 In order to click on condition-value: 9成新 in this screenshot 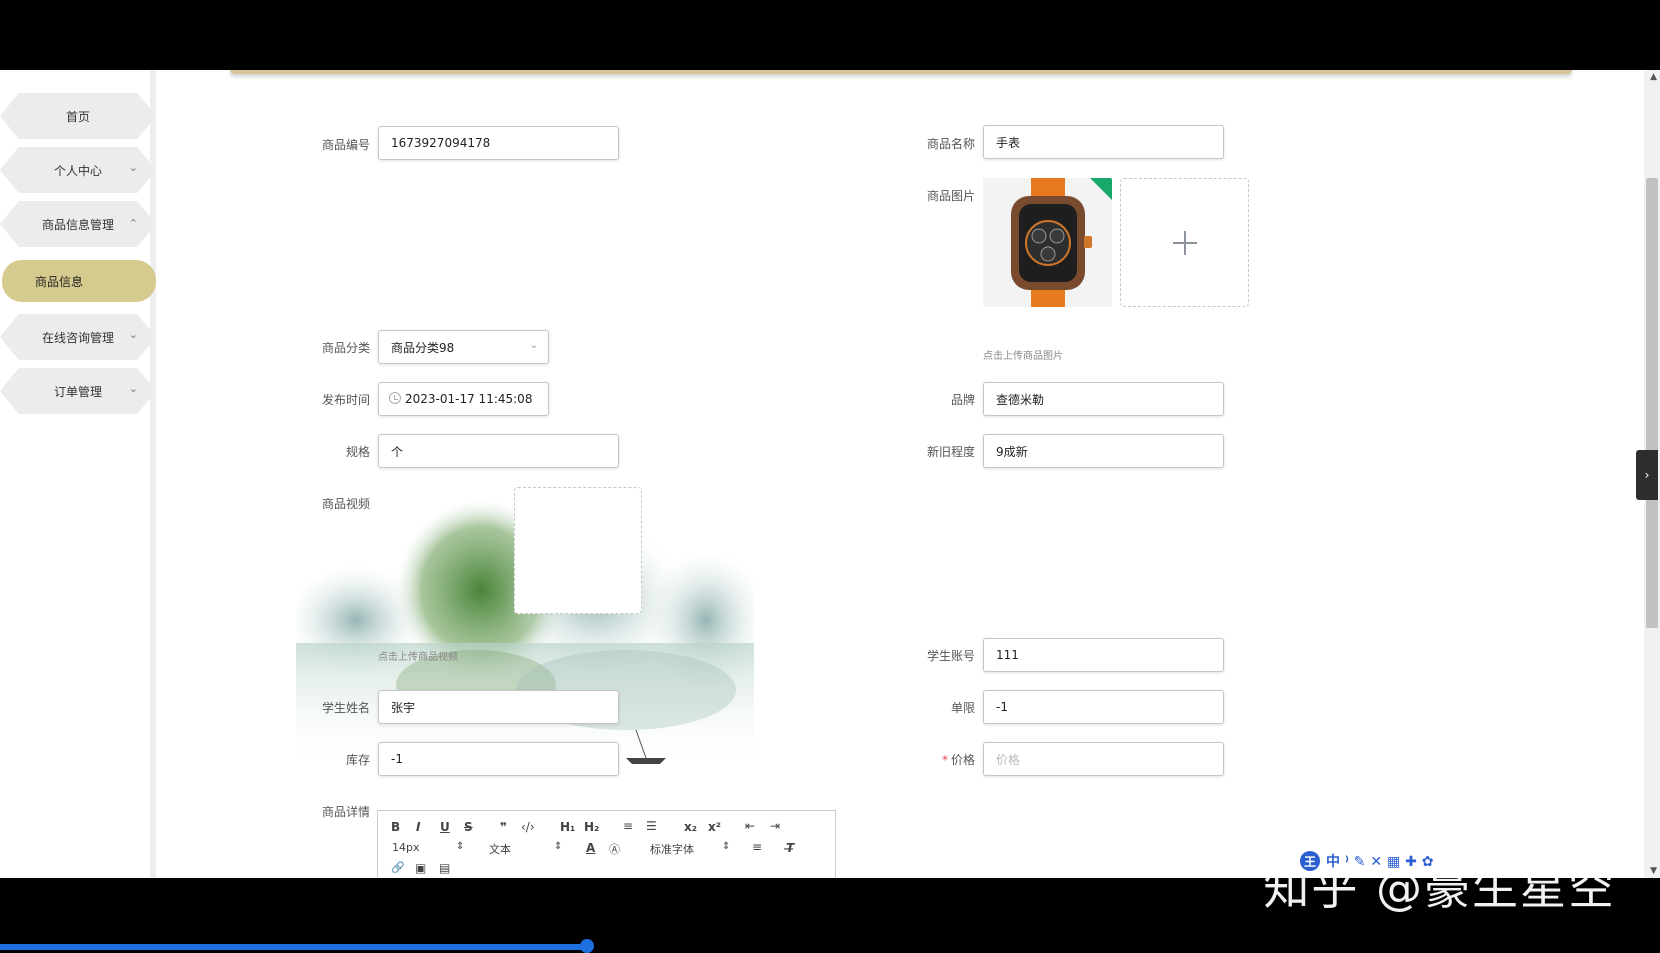, I will do `click(1012, 451)`.